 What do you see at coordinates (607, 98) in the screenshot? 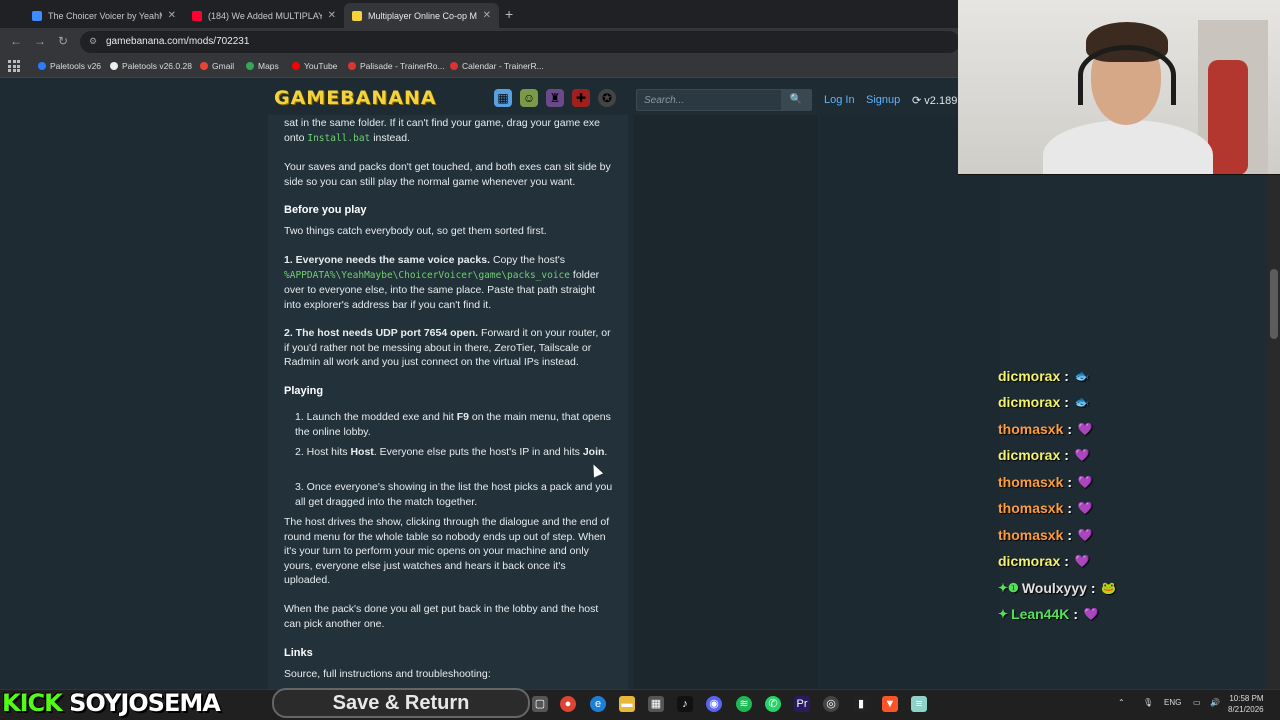
I see `community-icon: ✪` at bounding box center [607, 98].